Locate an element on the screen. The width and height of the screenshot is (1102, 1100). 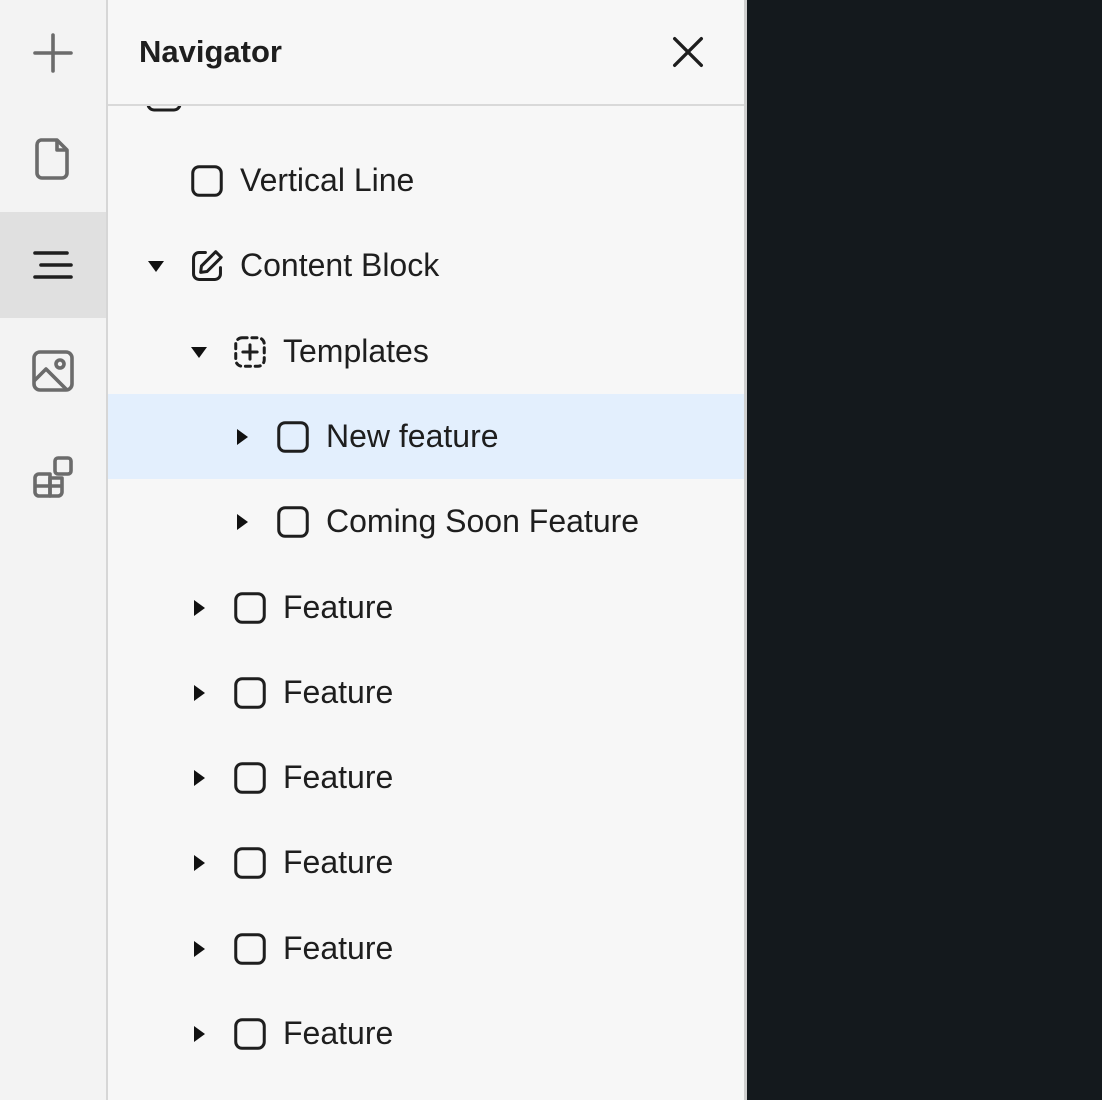
components-icon is located at coordinates (53, 477).